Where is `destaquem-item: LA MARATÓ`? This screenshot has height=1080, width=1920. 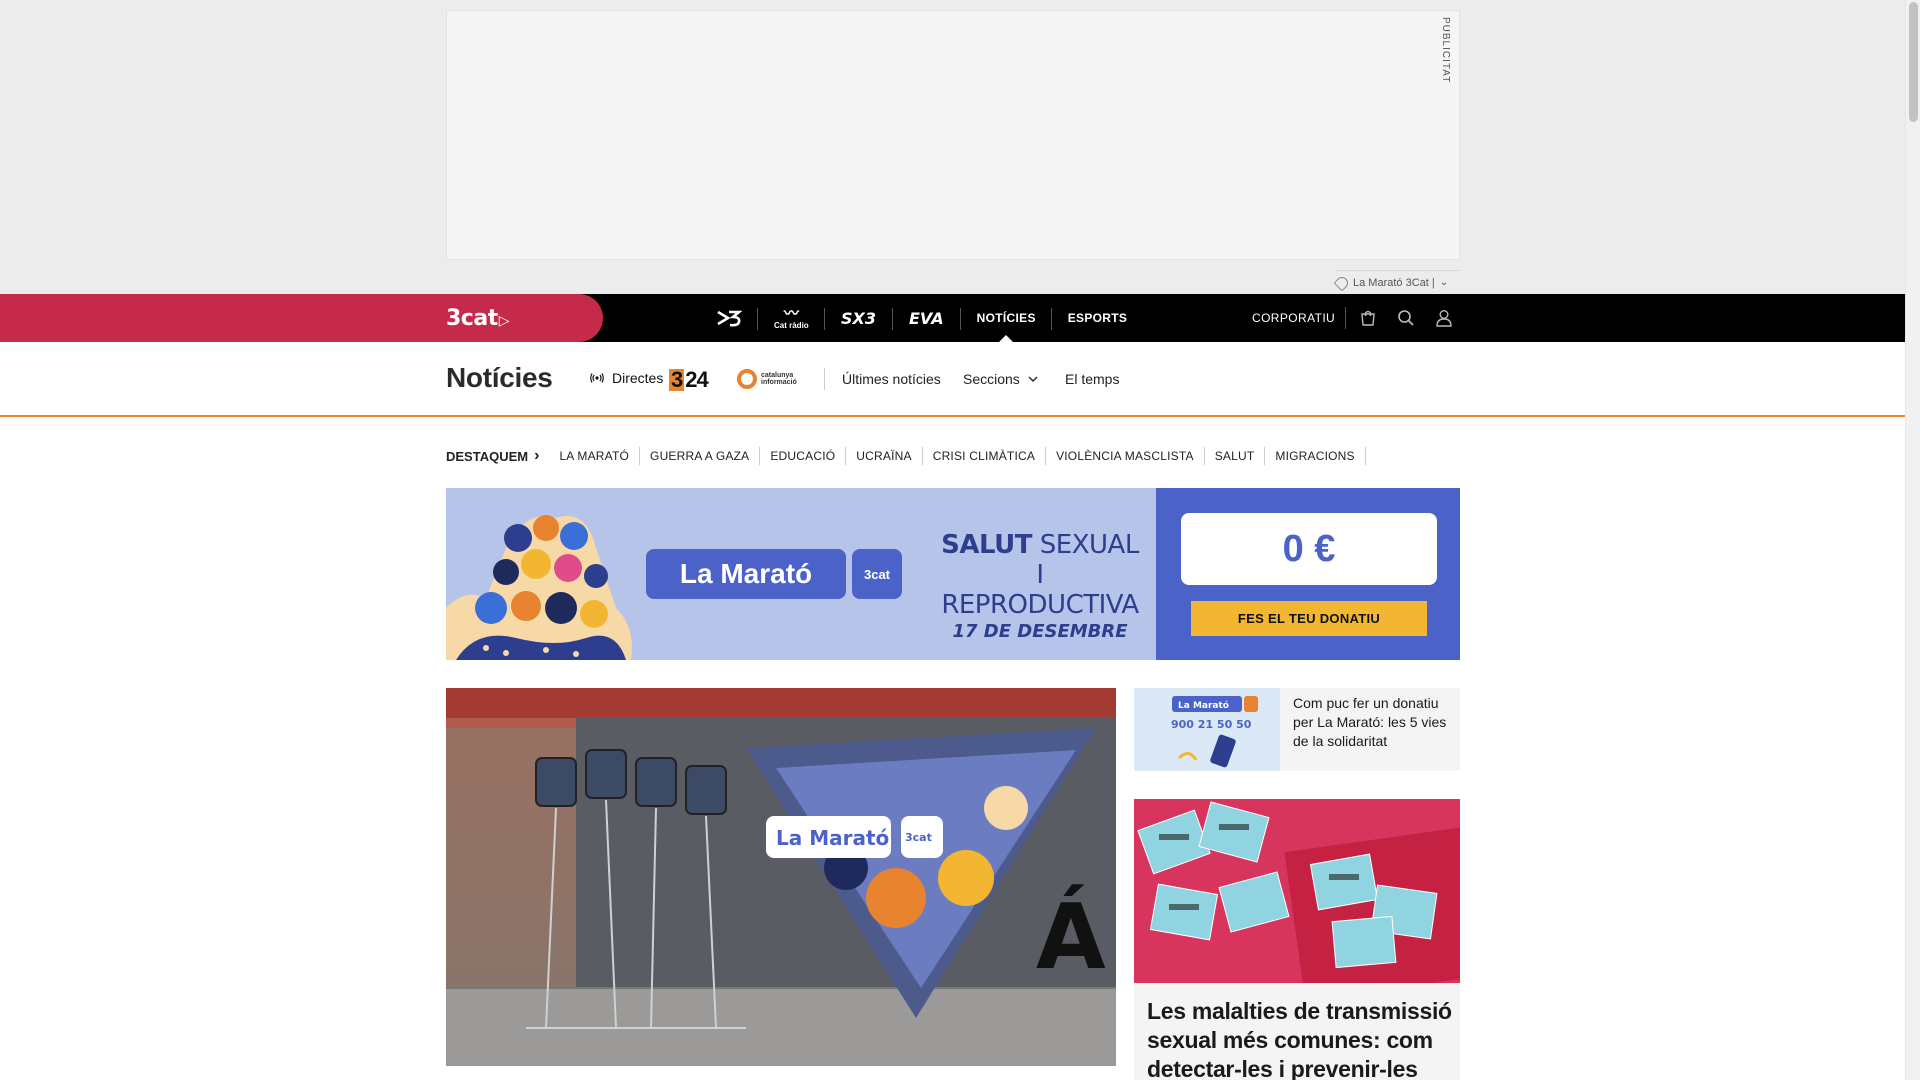 destaquem-item: LA MARATÓ is located at coordinates (595, 456).